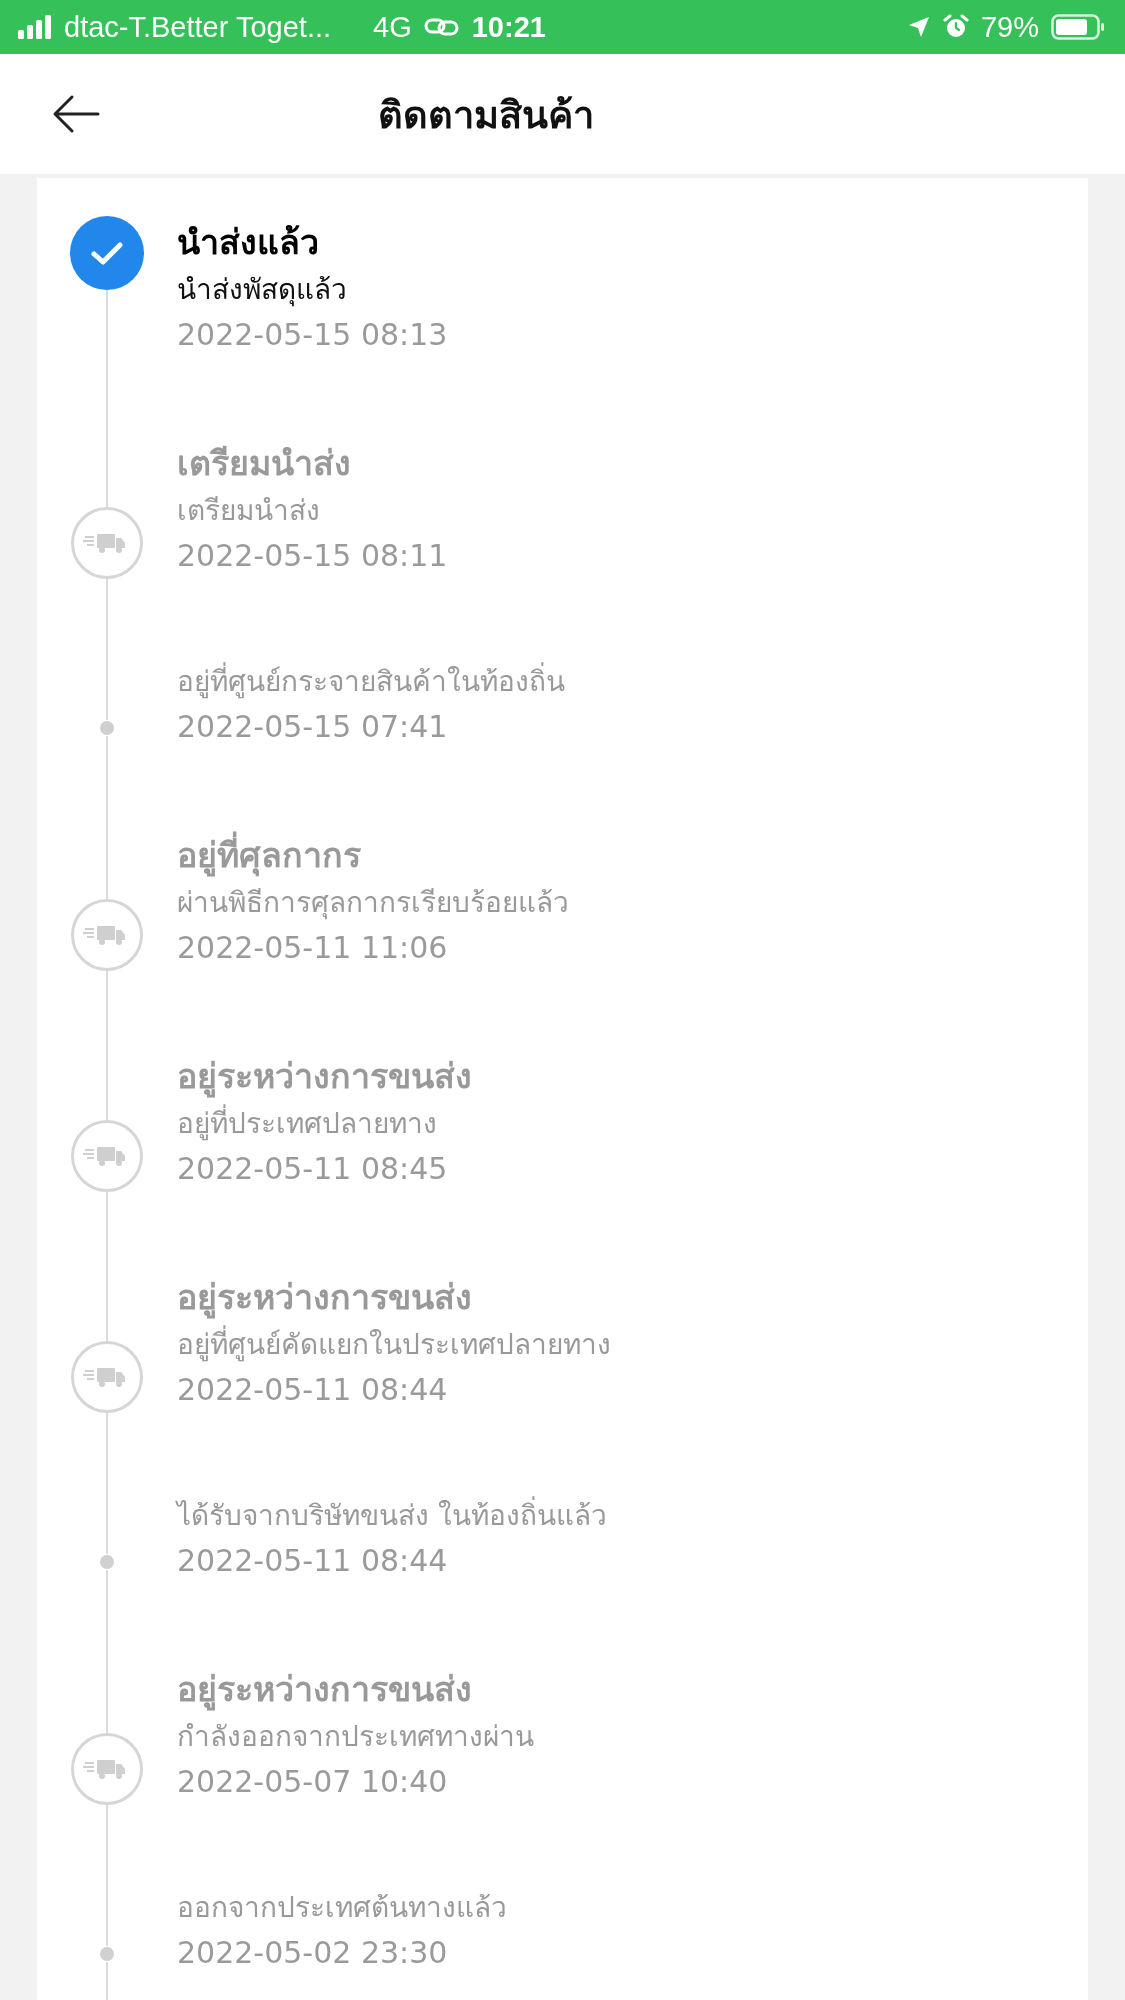  Describe the element at coordinates (355, 1737) in the screenshot. I see `event-description: กำลังออกจากประเทศทางผ่าน` at that location.